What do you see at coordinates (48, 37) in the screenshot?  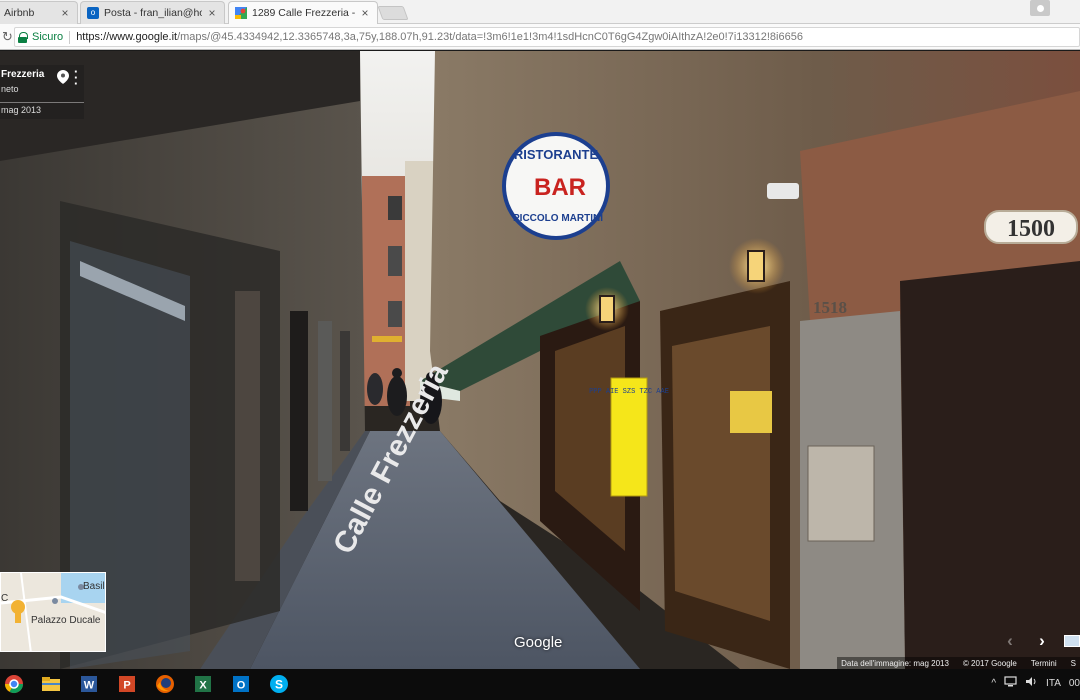 I see `secure-label: Sicuro` at bounding box center [48, 37].